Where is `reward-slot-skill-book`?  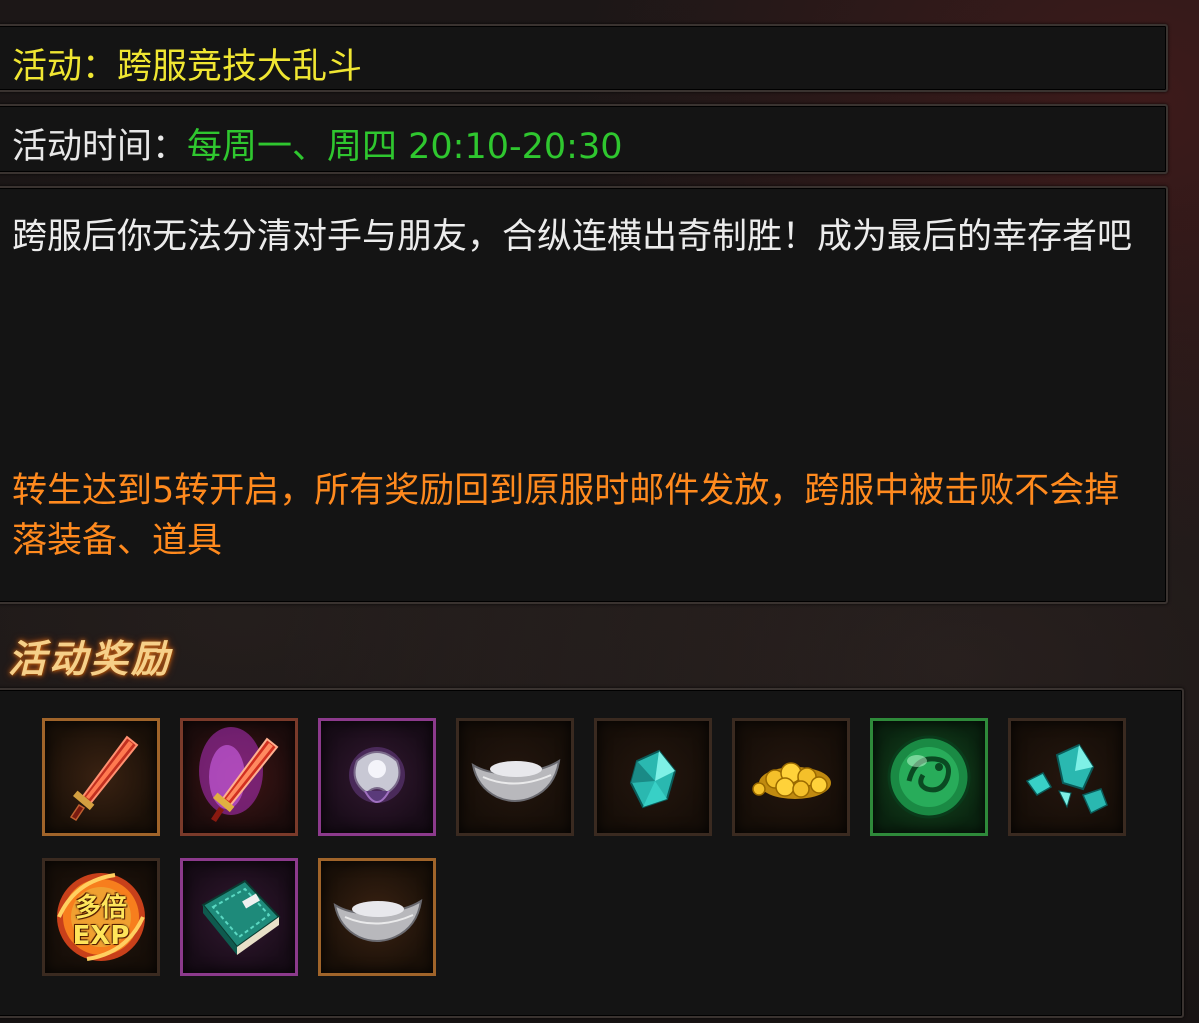 reward-slot-skill-book is located at coordinates (239, 917).